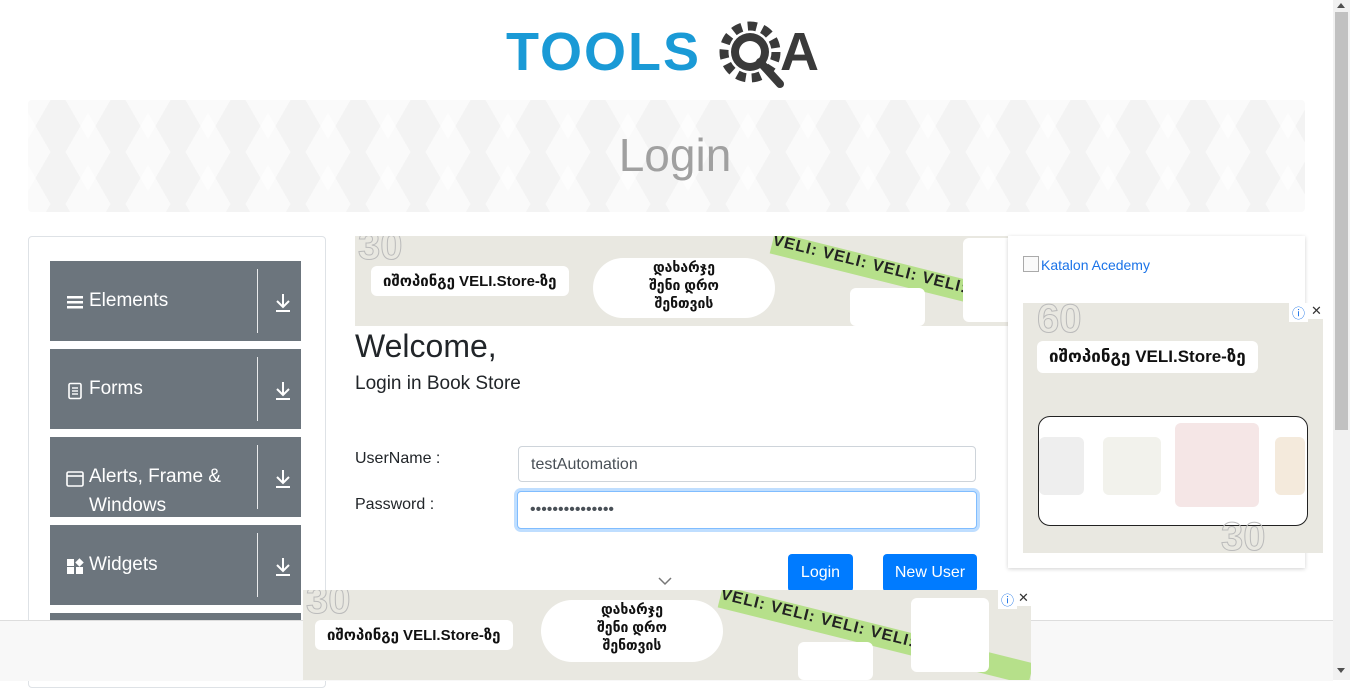  I want to click on sidebar-group-label: Elements, so click(129, 300).